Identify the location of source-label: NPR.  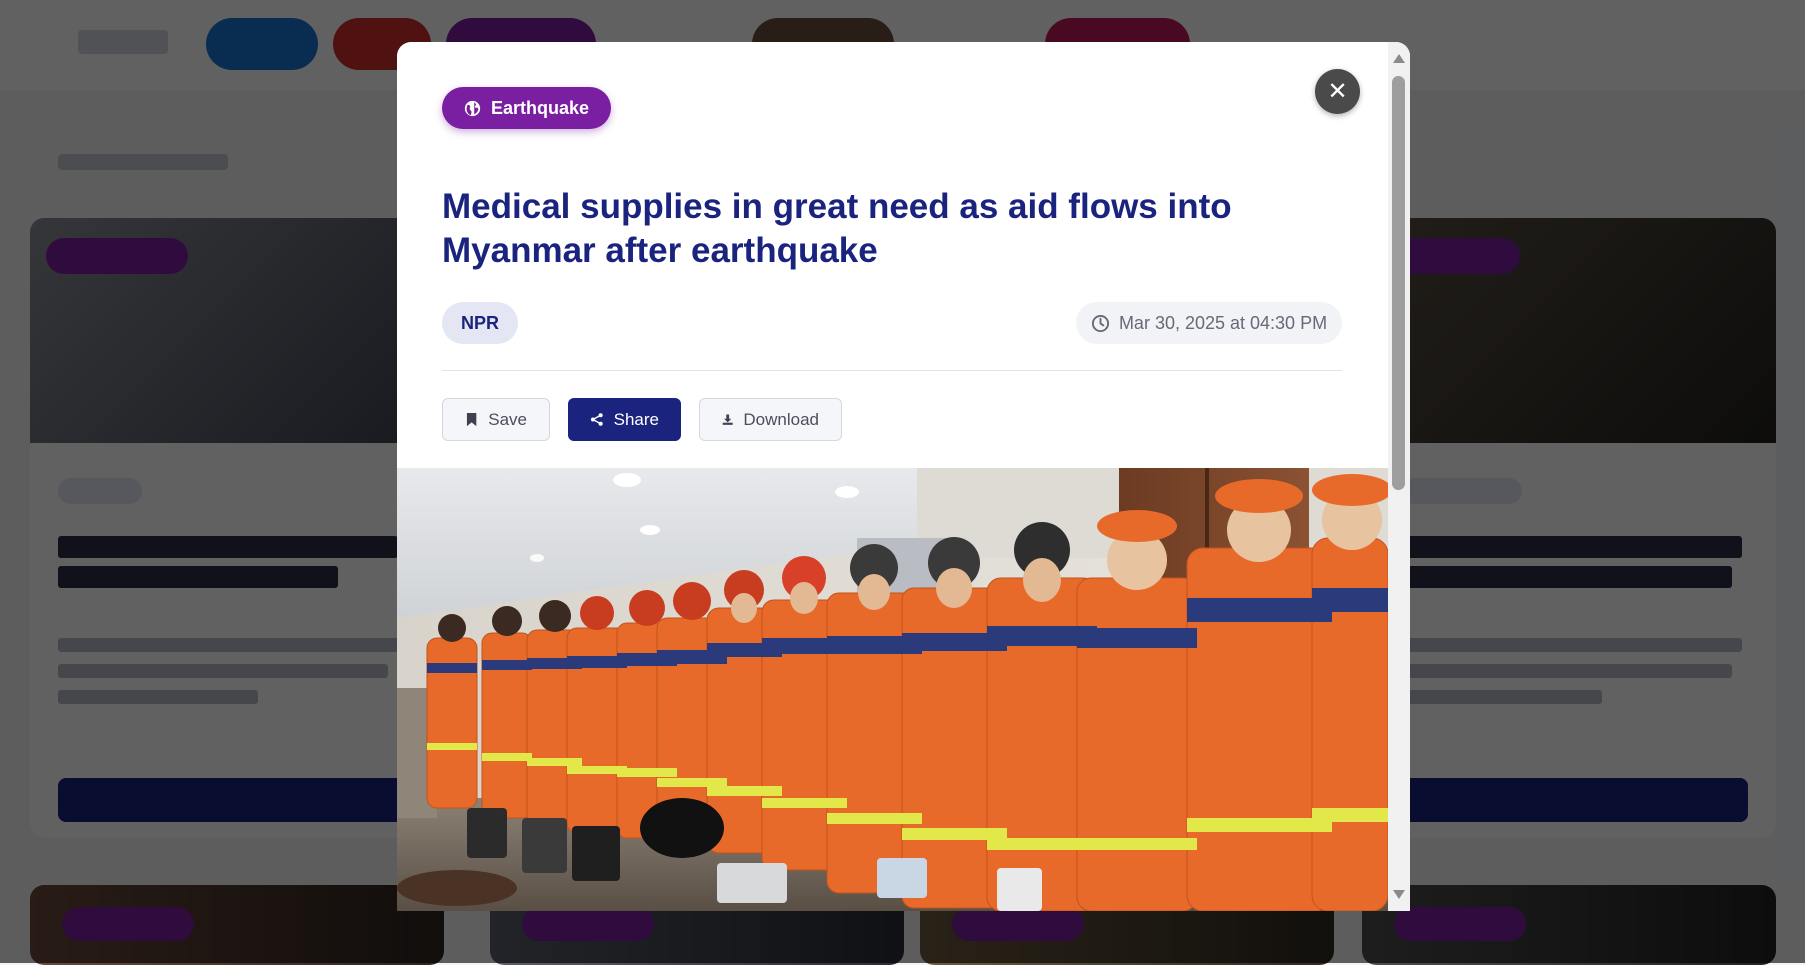
(480, 323).